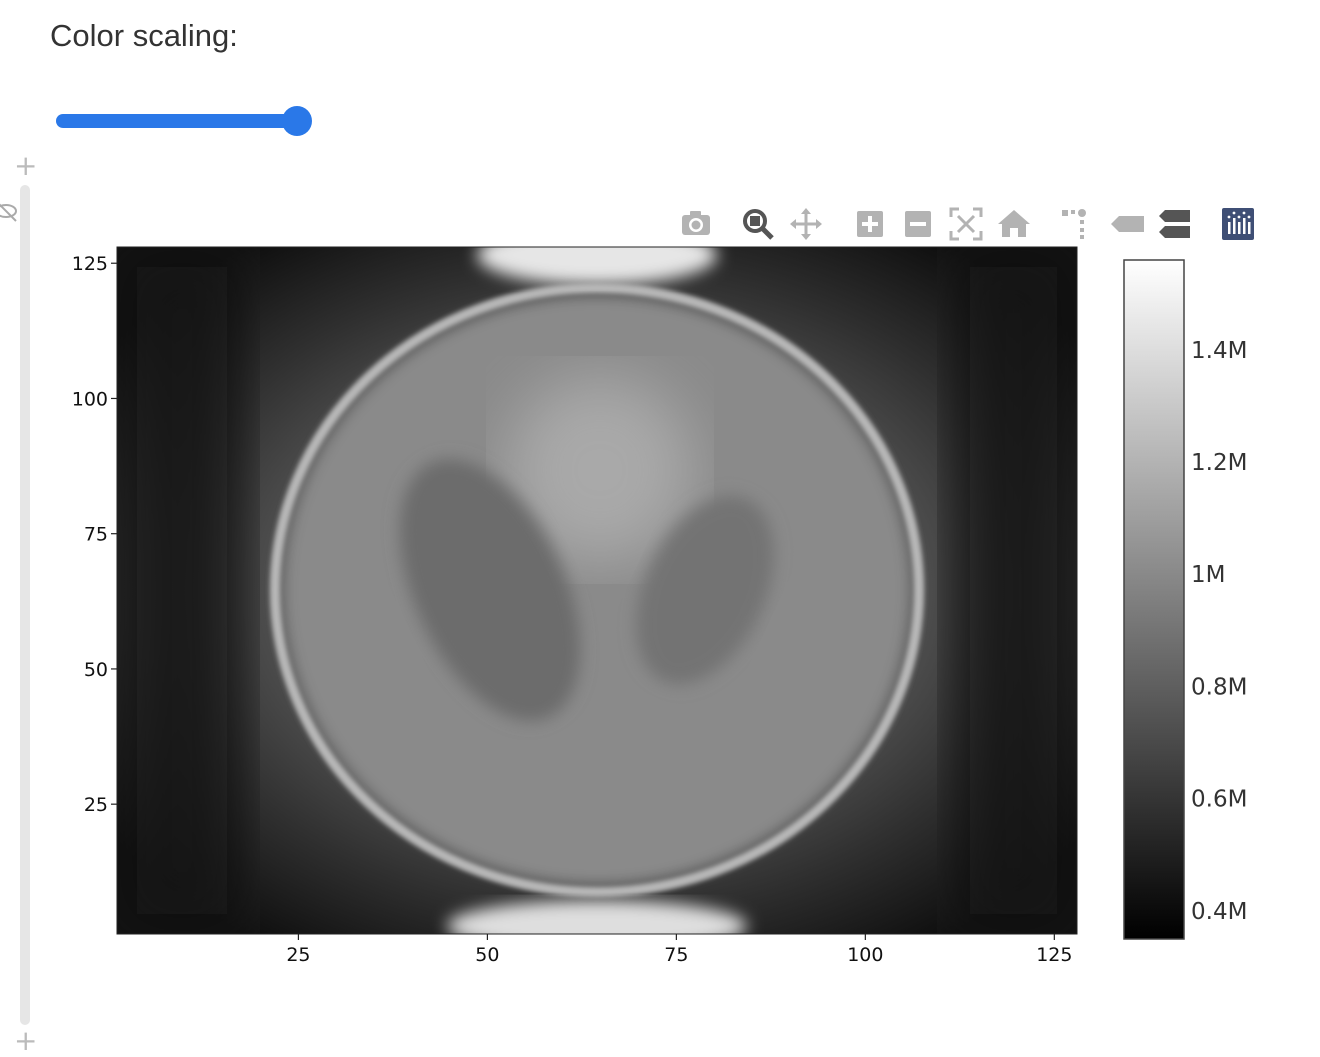 The width and height of the screenshot is (1320, 1057). Describe the element at coordinates (90, 399) in the screenshot. I see `y-tick-label: 100` at that location.